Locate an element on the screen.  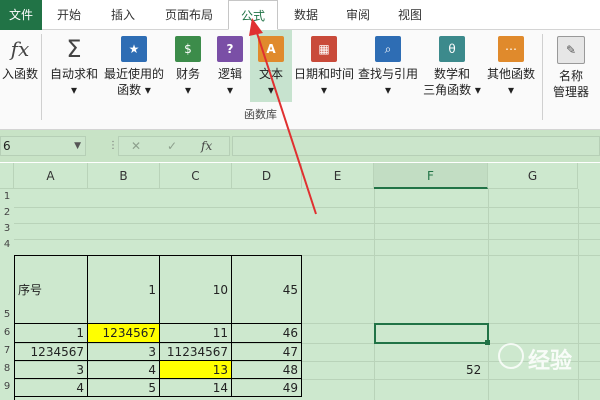
arrow-head is located at coordinates (256, 27).